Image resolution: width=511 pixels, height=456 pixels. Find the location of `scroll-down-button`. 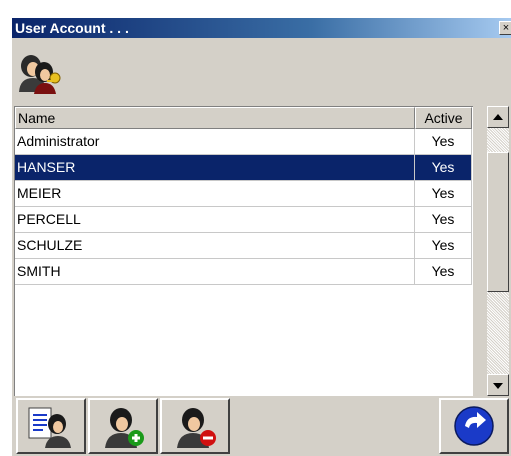

scroll-down-button is located at coordinates (498, 385).